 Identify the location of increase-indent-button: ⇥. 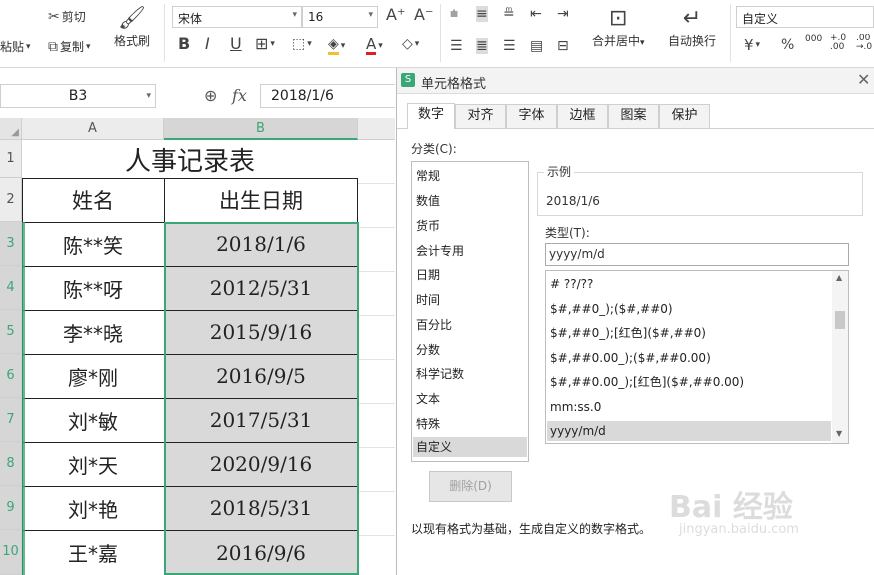
(563, 14).